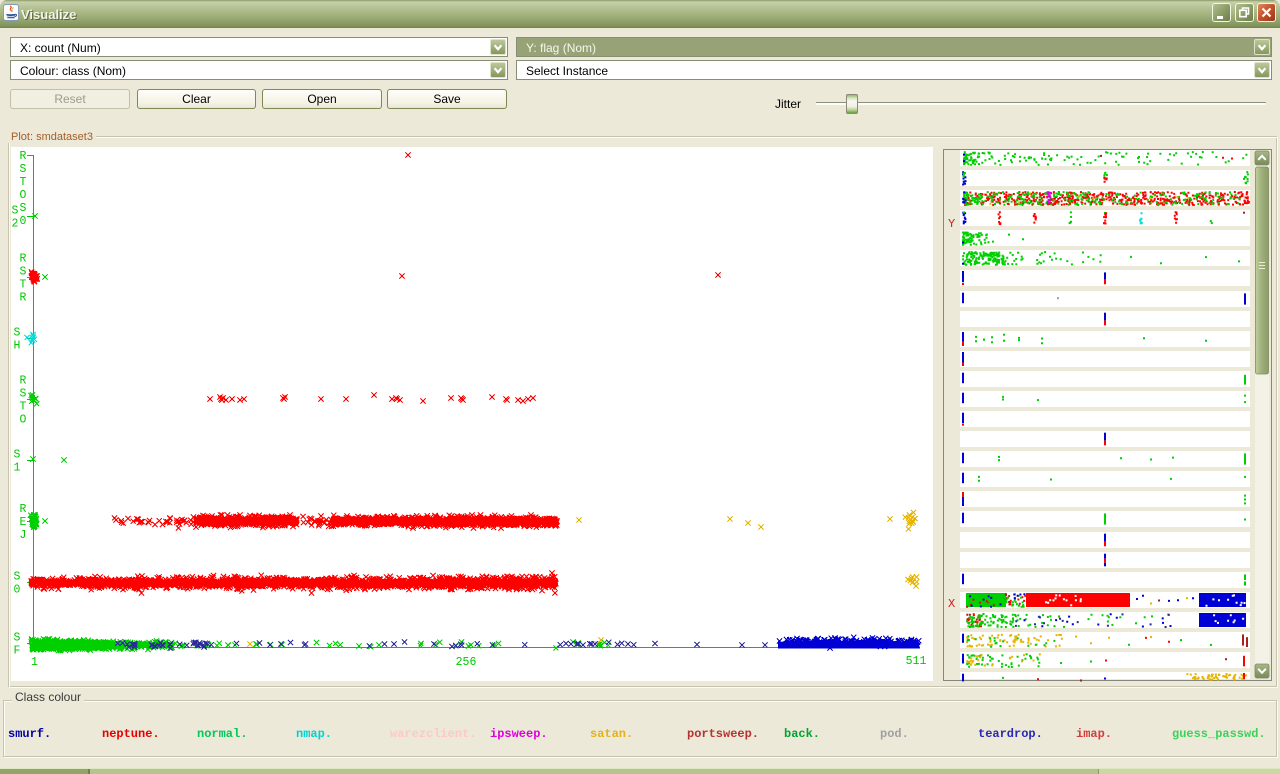 This screenshot has width=1280, height=774. What do you see at coordinates (23, 535) in the screenshot?
I see `svg-text: J` at bounding box center [23, 535].